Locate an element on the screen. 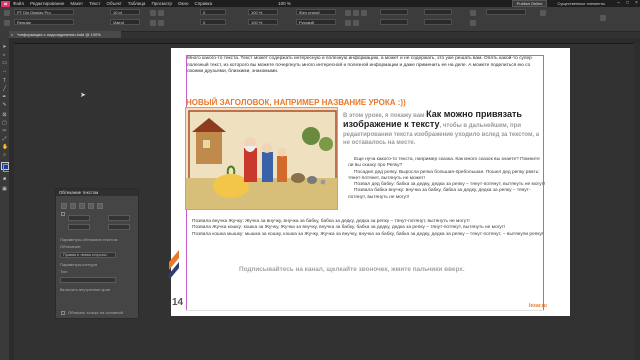 The height and width of the screenshot is (360, 640). pencil-tool-icon: ✎ is located at coordinates (4, 105).